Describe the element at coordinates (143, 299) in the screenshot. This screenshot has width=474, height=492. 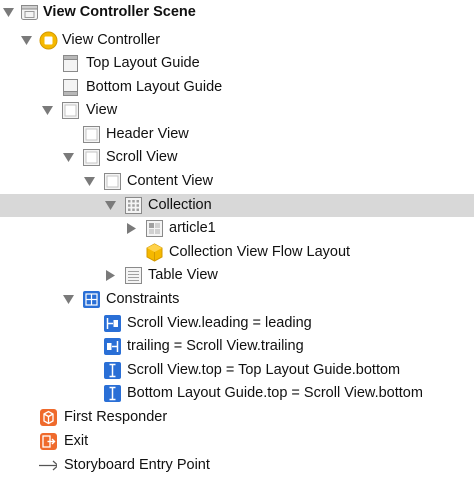
I see `constraints-label: Constraints` at that location.